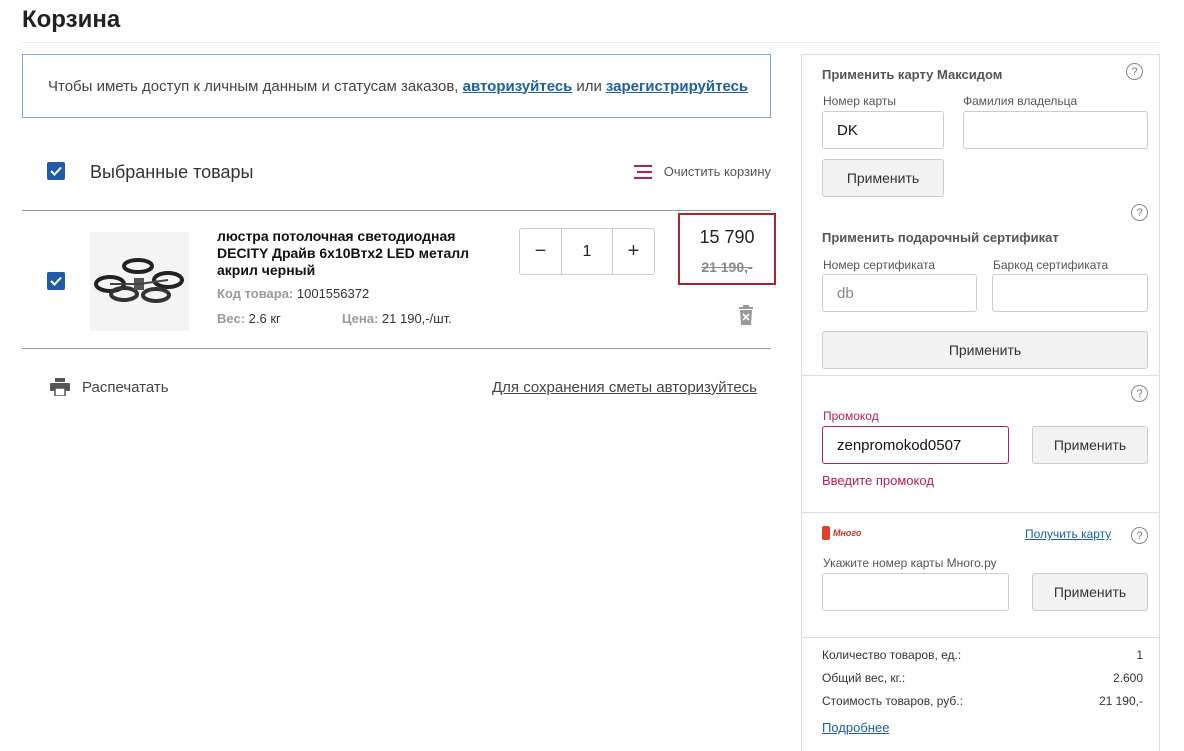 This screenshot has width=1184, height=751. What do you see at coordinates (892, 701) in the screenshot?
I see `summary-cost-label: Стоимость товаров, руб.:` at bounding box center [892, 701].